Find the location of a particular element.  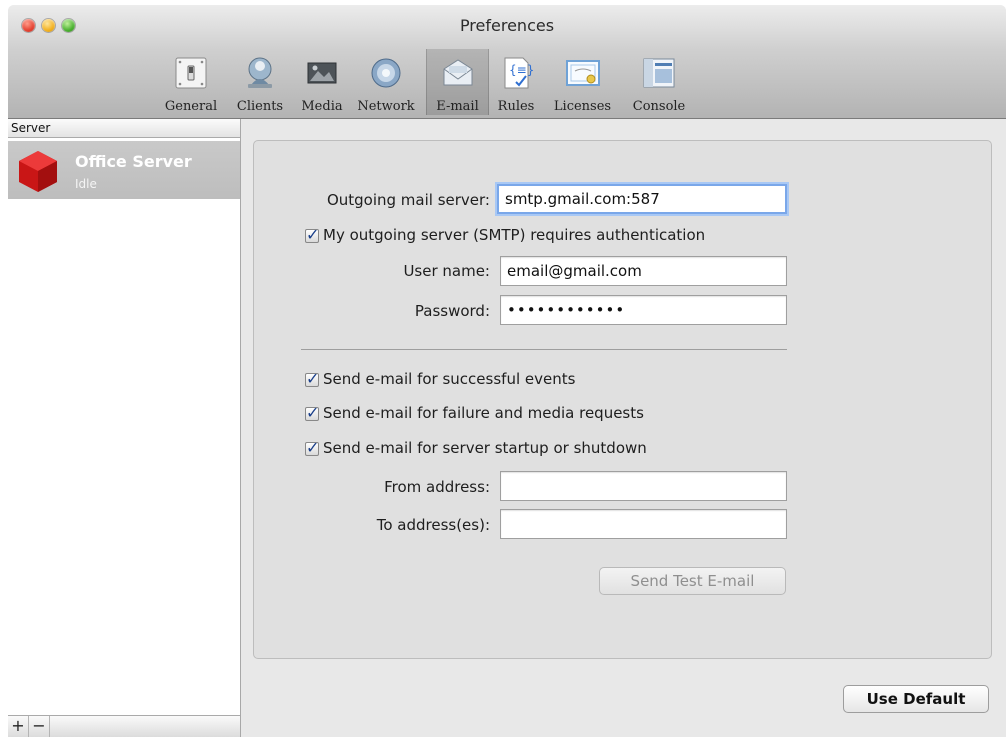

toolbar-licenses: Licenses is located at coordinates (582, 82).